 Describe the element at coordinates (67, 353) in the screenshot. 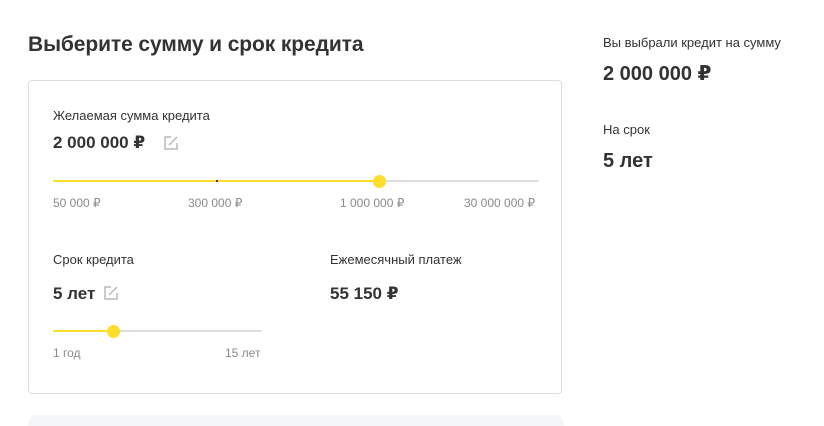

I see `term-tick: 1 год` at that location.